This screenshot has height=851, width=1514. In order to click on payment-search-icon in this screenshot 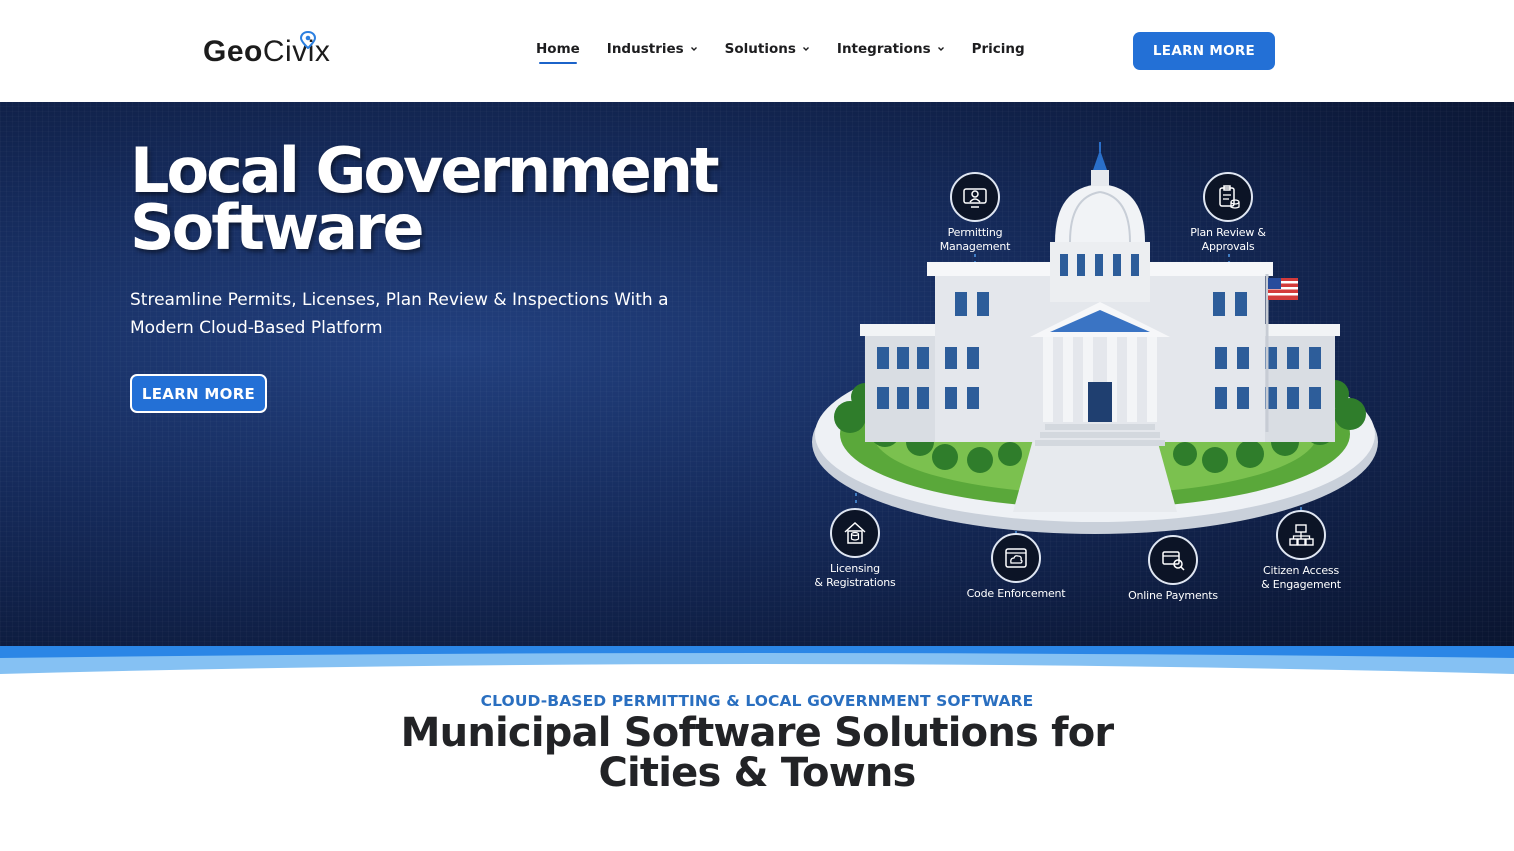, I will do `click(1173, 560)`.